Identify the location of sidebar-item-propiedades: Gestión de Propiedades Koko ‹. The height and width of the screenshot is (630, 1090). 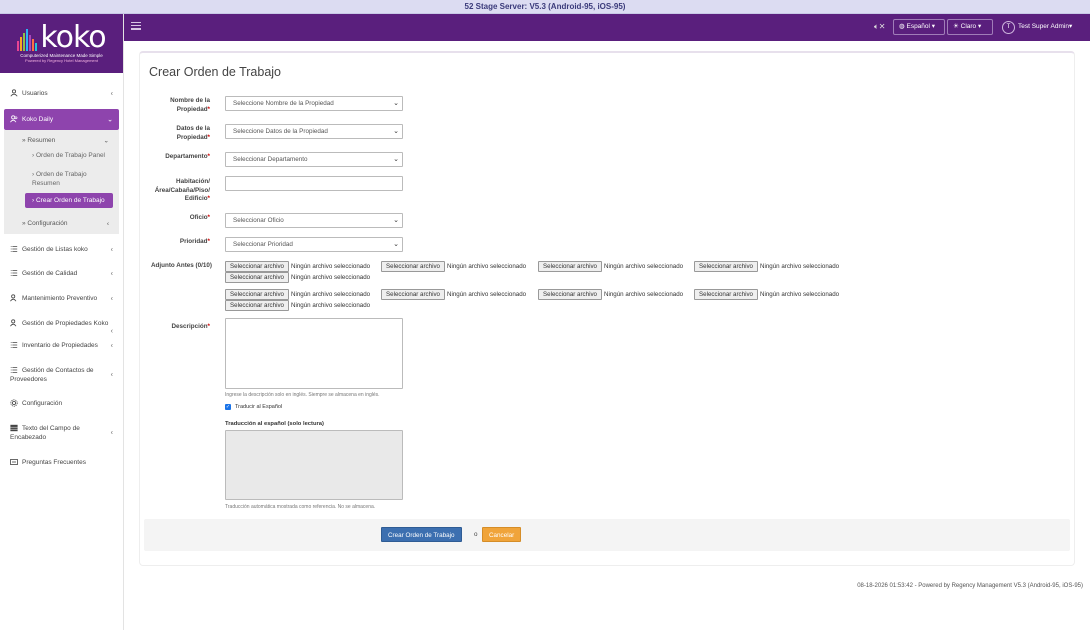
(61, 327).